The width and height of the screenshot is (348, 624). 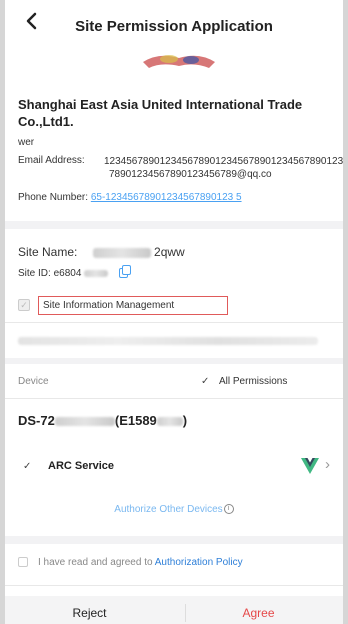 What do you see at coordinates (24, 305) in the screenshot?
I see `disabled-checkbox-icon: ✓` at bounding box center [24, 305].